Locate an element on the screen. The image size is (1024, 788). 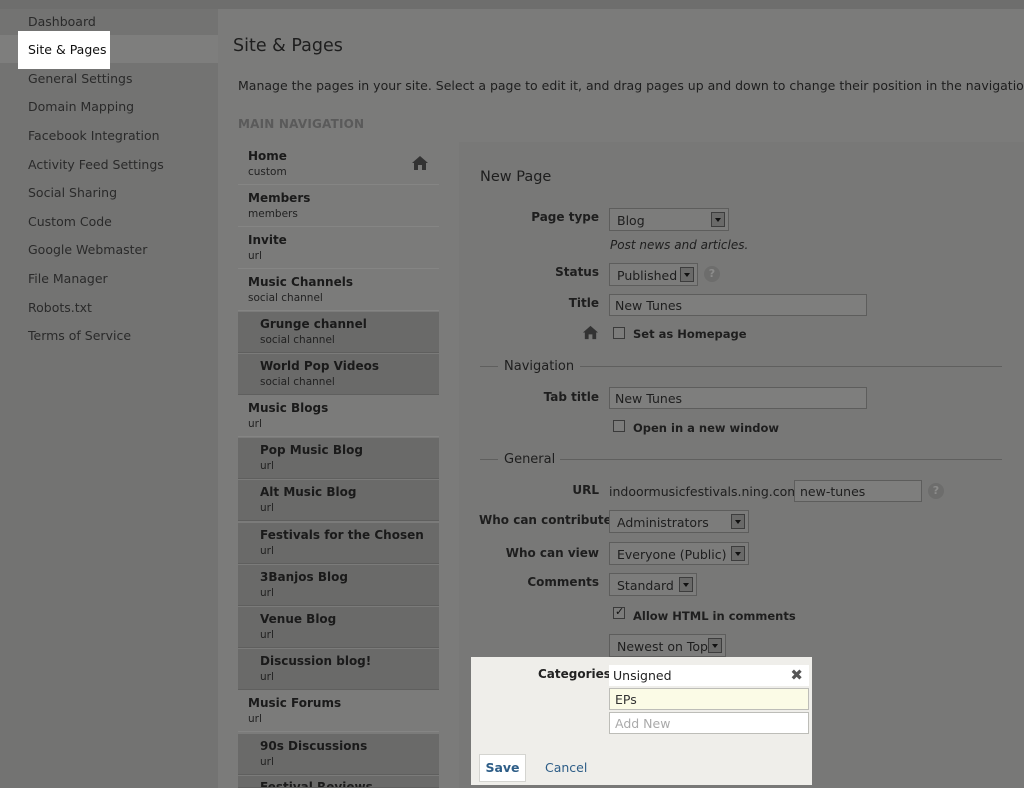
nav-item-members: Members members is located at coordinates (338, 206).